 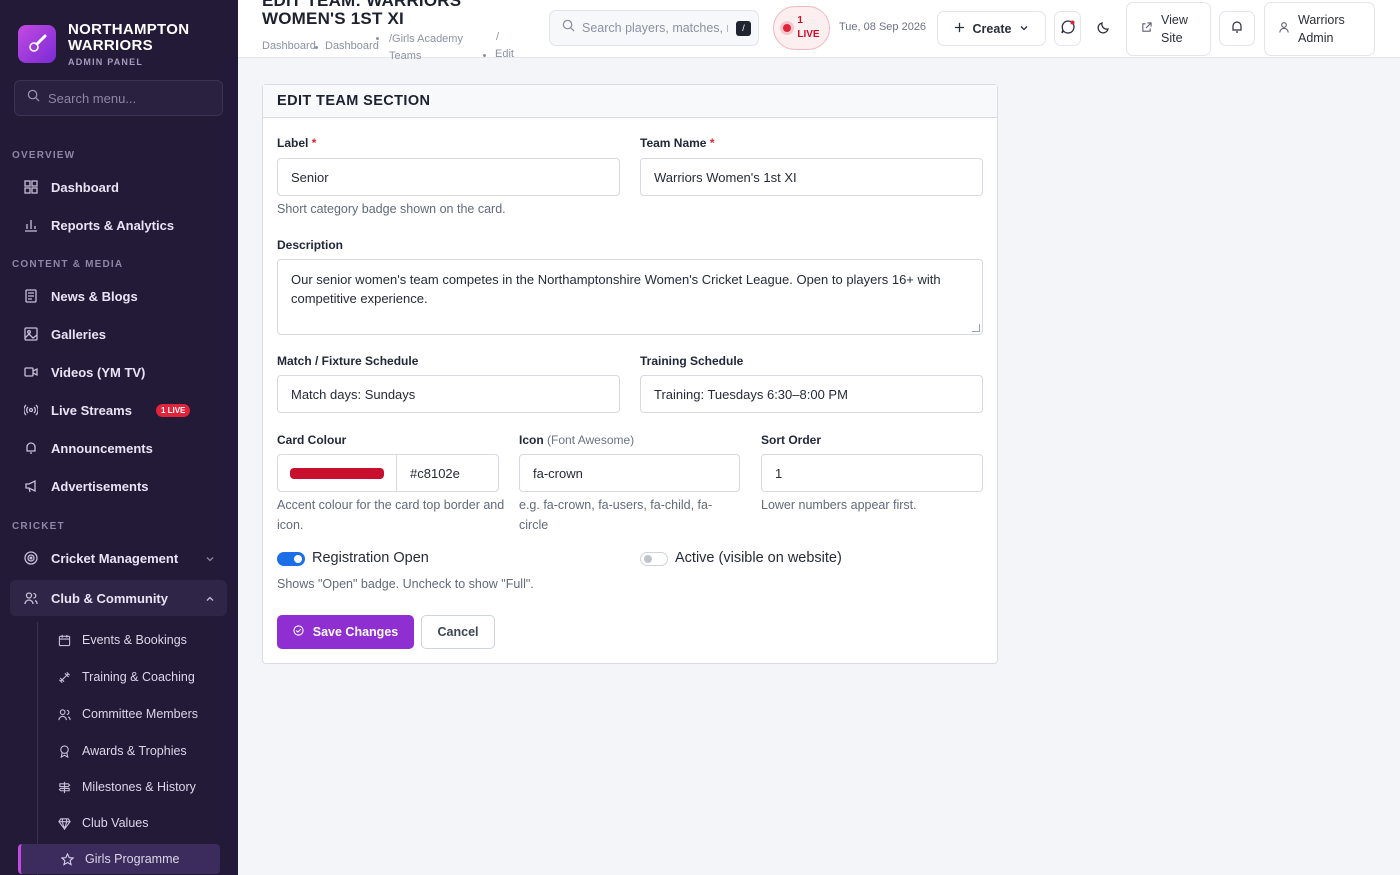 What do you see at coordinates (591, 440) in the screenshot?
I see `icon-label-note: (Font Awesome)` at bounding box center [591, 440].